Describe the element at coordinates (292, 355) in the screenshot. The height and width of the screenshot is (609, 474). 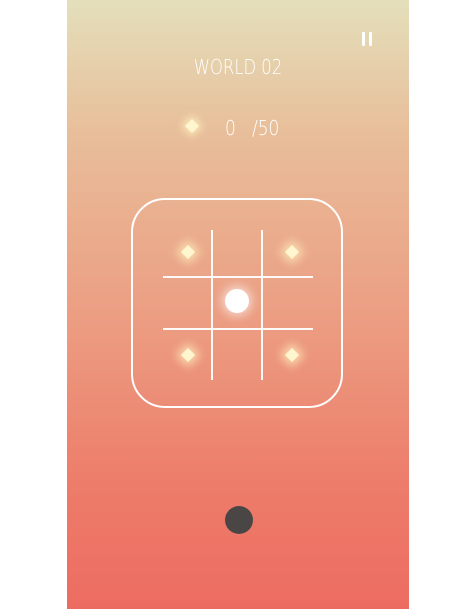
I see `gem-bottom-right` at that location.